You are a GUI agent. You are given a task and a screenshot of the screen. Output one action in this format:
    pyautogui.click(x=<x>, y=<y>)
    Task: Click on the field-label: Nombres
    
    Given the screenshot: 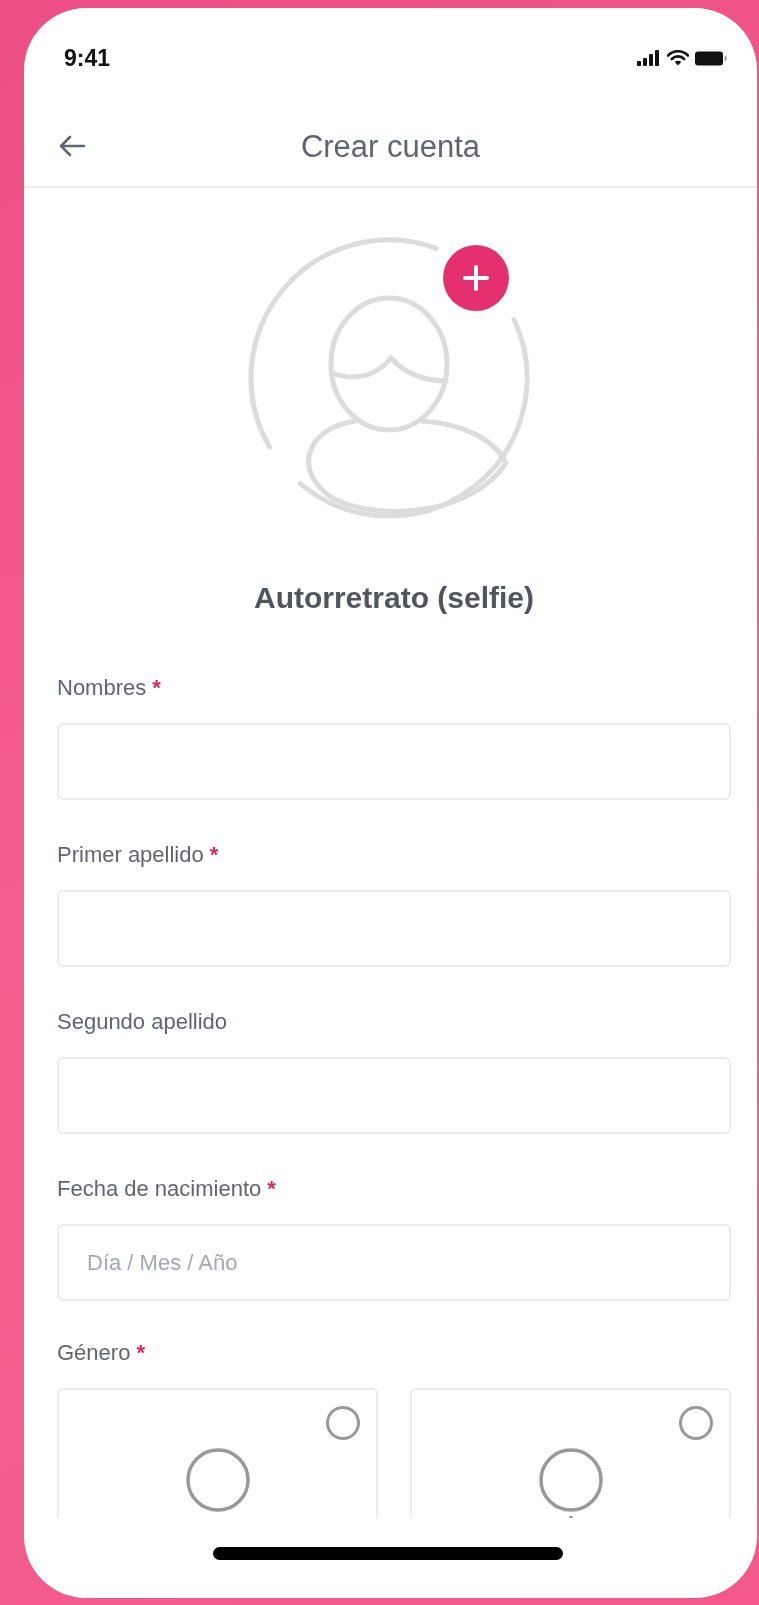 What is the action you would take?
    pyautogui.click(x=102, y=688)
    